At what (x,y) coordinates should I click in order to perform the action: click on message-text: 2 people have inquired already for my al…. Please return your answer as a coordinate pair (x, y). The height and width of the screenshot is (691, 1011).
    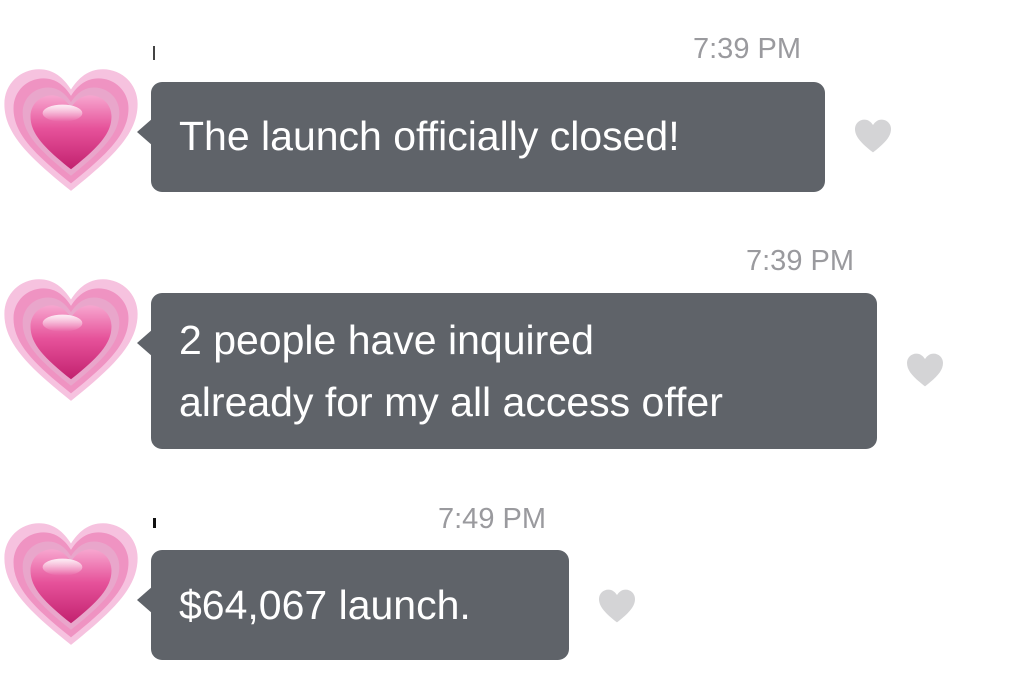
    Looking at the image, I should click on (451, 371).